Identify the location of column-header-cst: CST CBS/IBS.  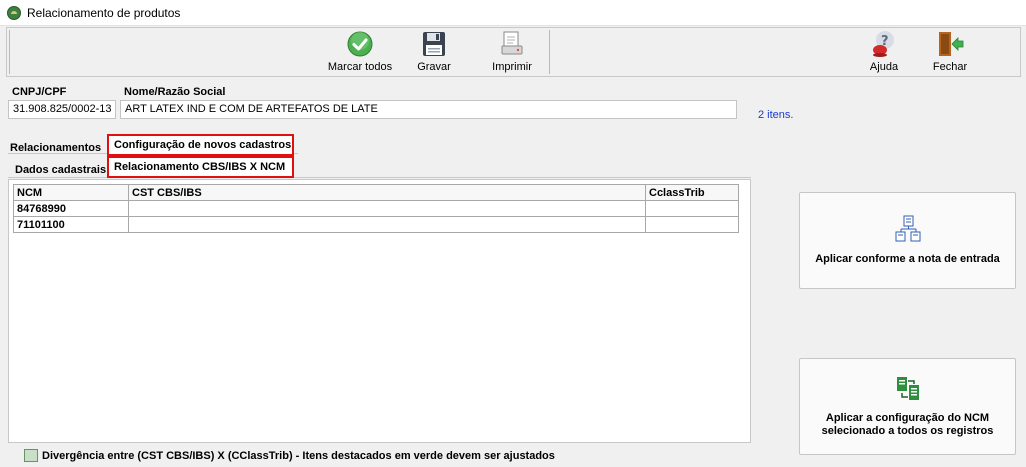
(387, 192).